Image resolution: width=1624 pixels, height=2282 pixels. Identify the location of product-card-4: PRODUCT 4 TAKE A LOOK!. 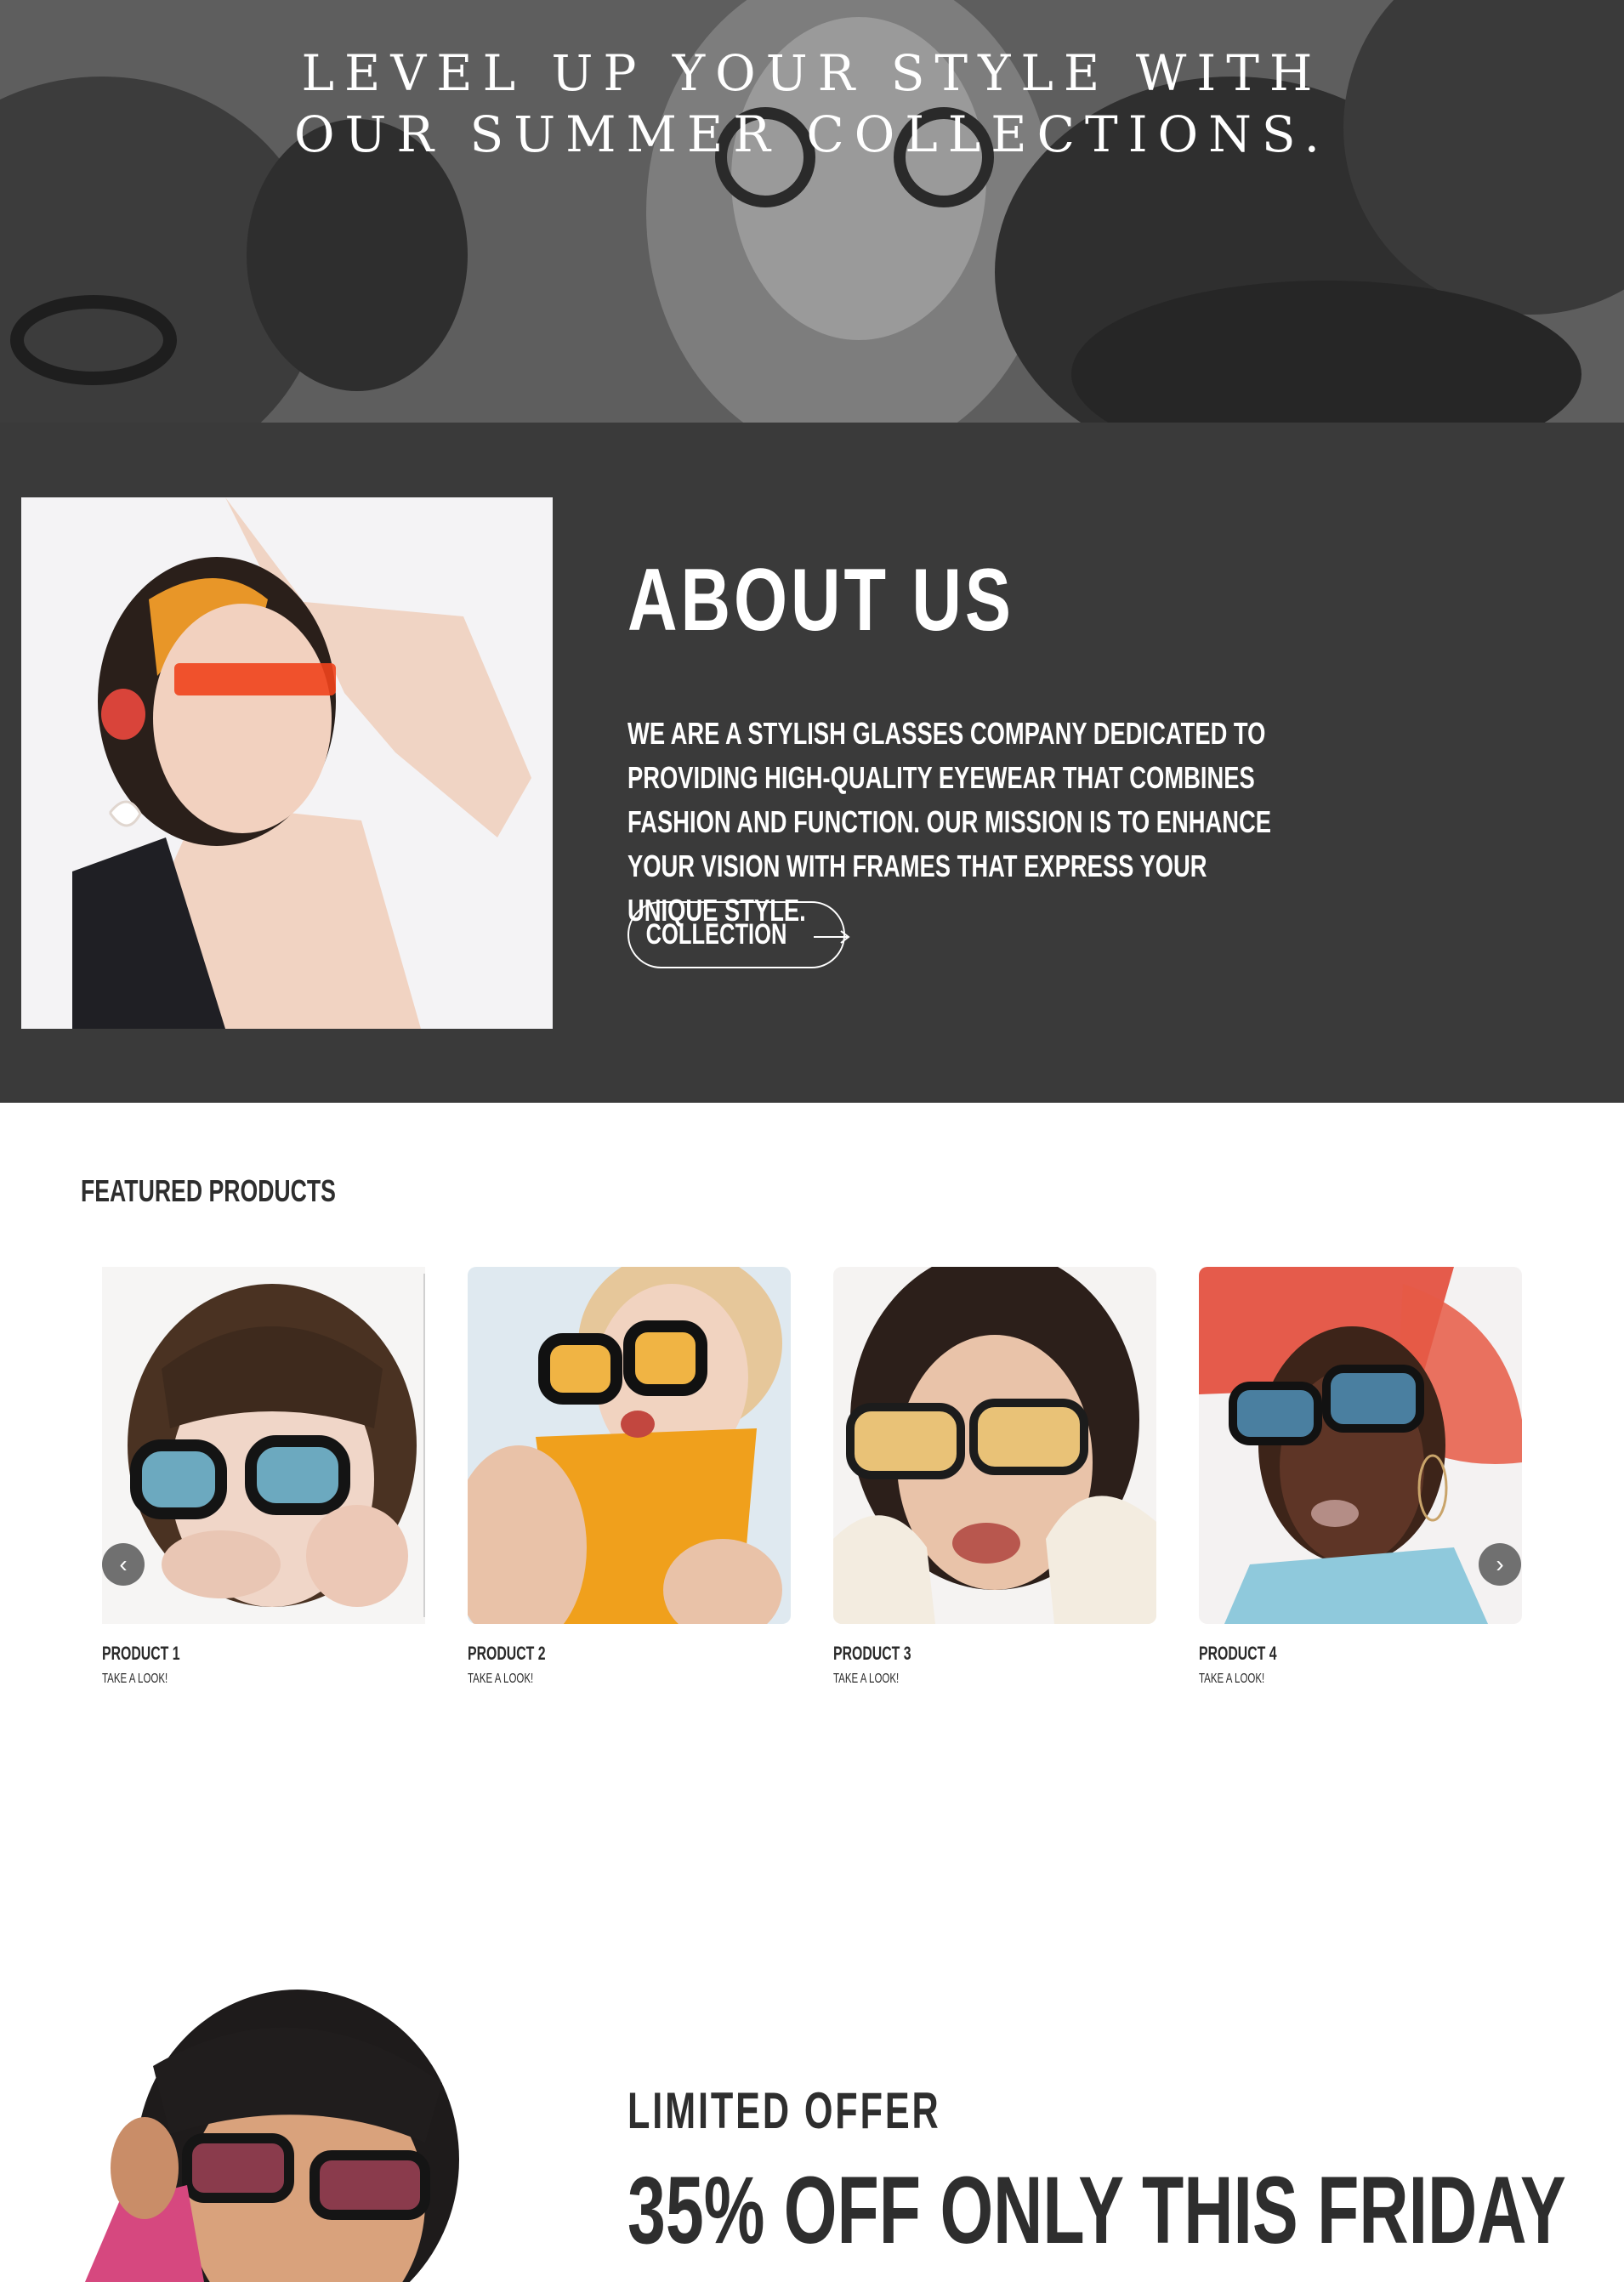
(1360, 1477).